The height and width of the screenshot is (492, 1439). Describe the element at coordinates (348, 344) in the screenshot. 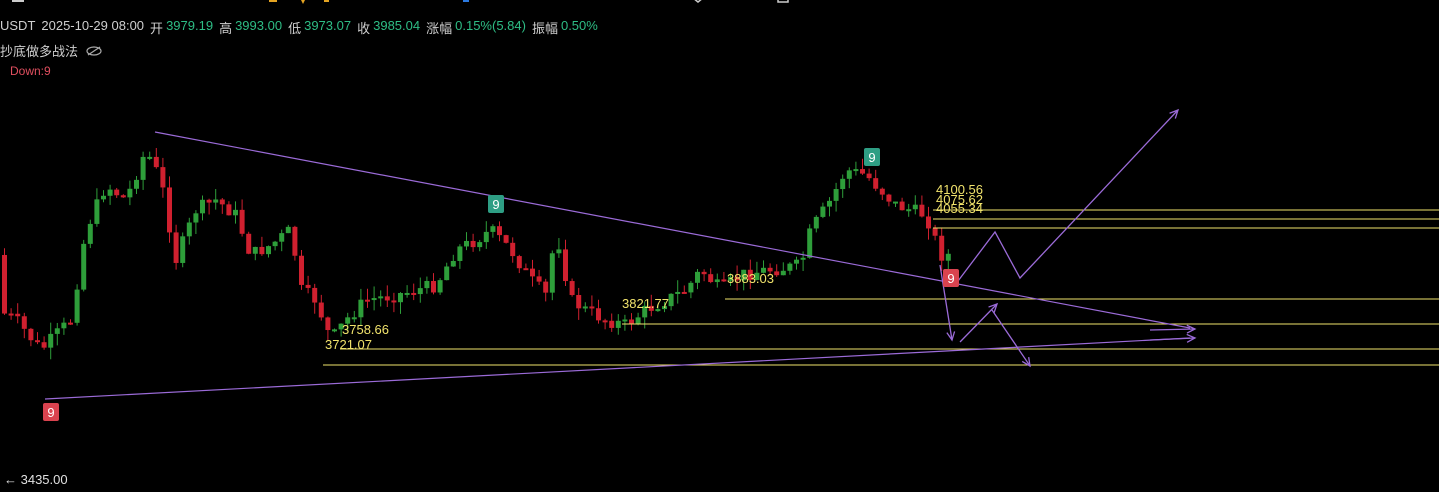

I see `price-level-label: 3721.07` at that location.